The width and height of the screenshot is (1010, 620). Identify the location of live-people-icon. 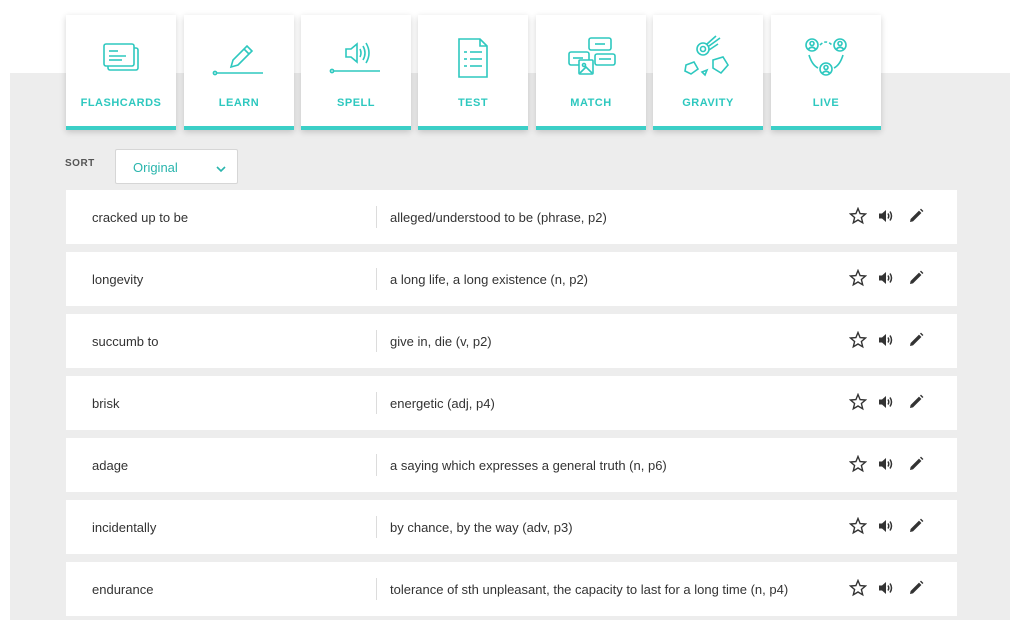
(826, 58).